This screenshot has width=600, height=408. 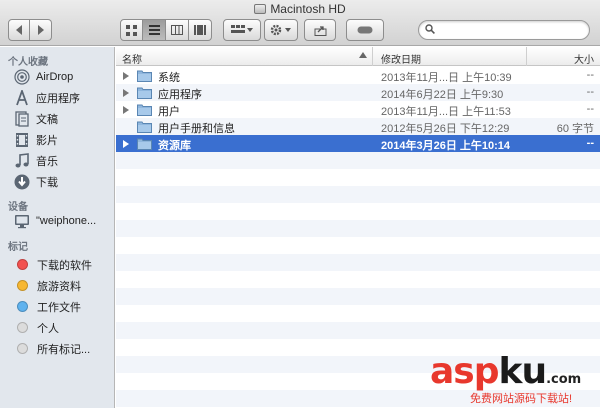 What do you see at coordinates (521, 399) in the screenshot?
I see `watermark-subtitle: 免费网站源码下载站!` at bounding box center [521, 399].